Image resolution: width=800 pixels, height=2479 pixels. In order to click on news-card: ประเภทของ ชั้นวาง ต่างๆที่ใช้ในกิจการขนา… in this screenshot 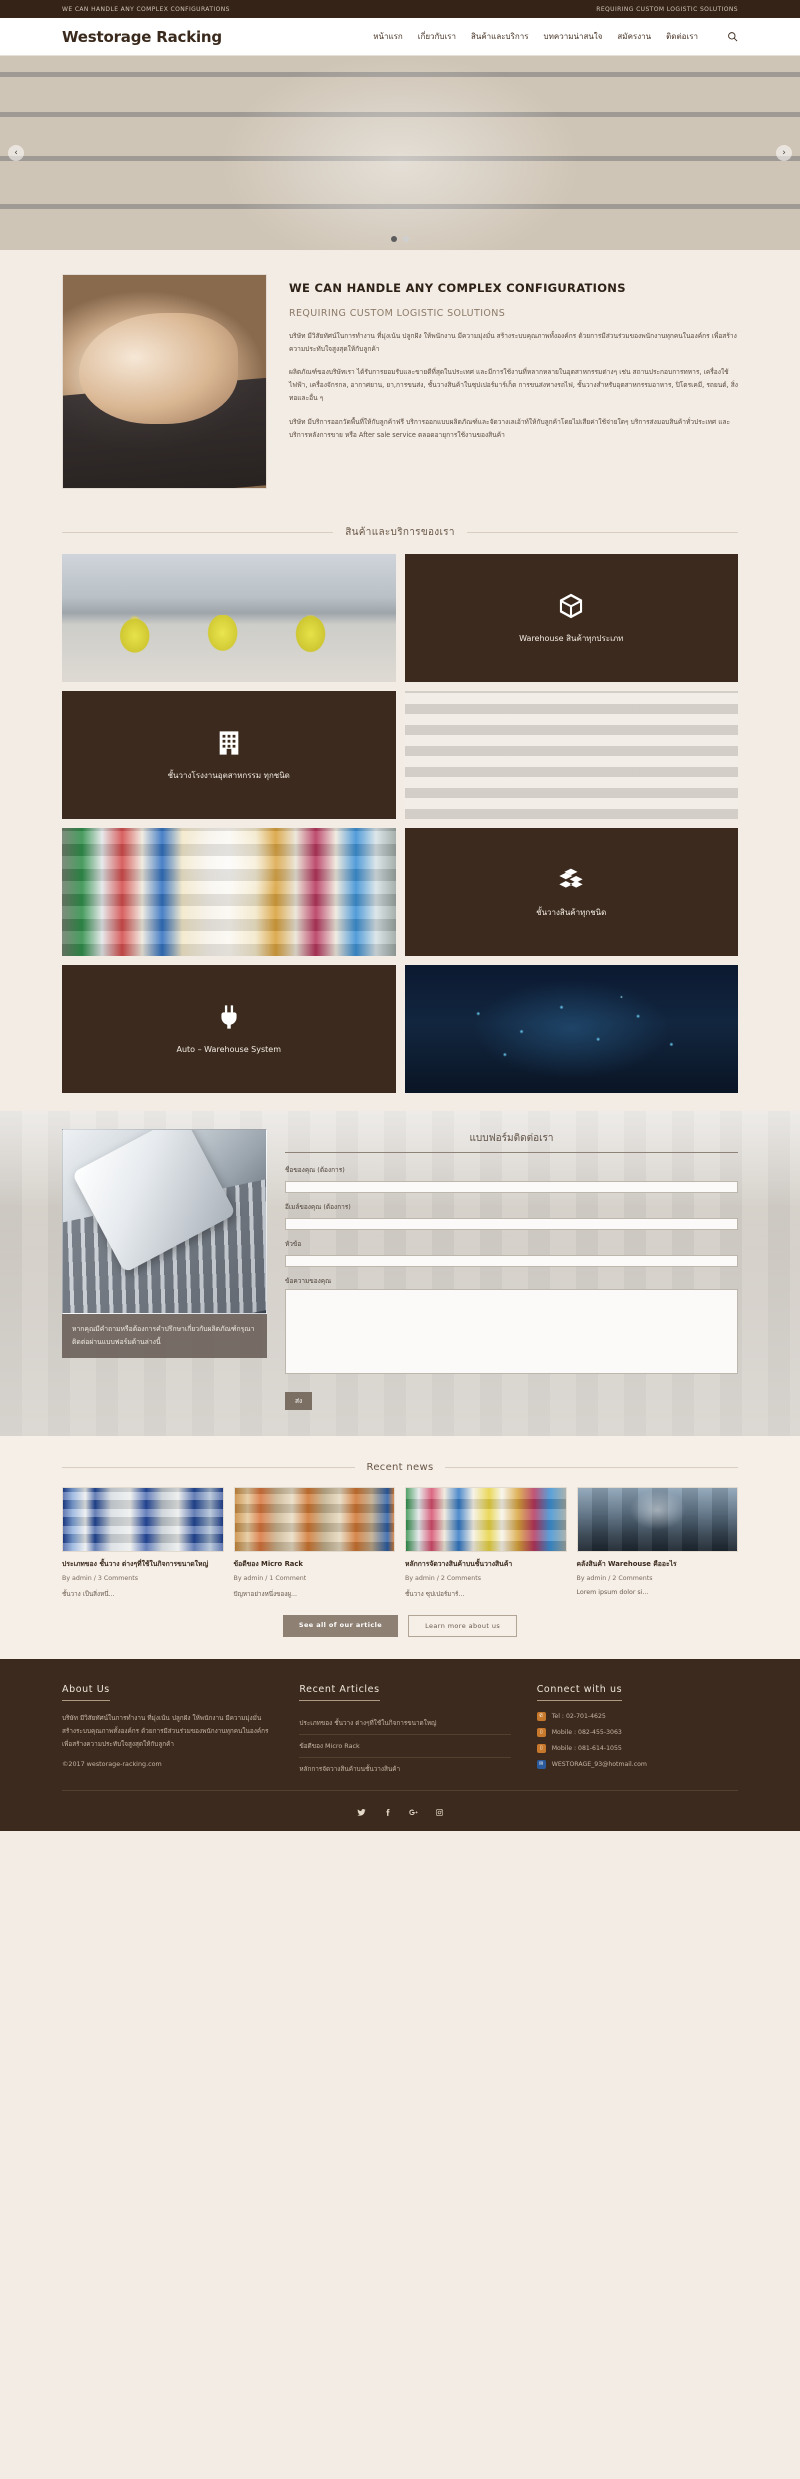, I will do `click(143, 1543)`.